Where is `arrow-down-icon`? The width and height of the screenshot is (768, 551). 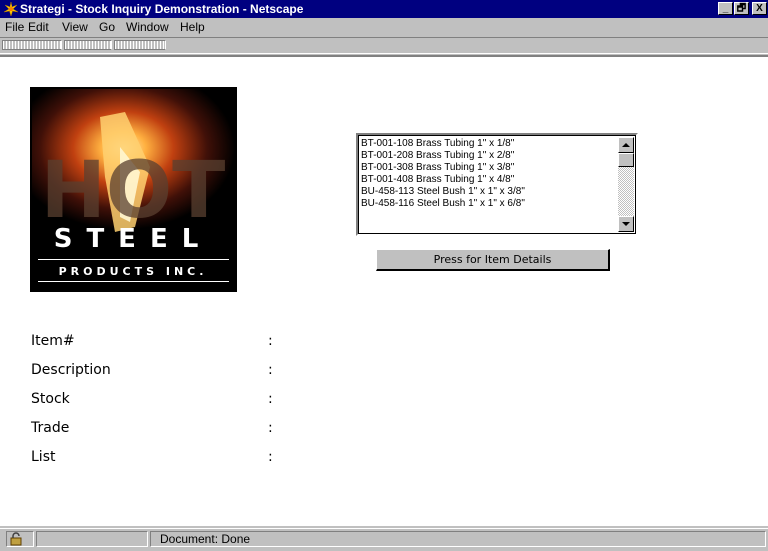 arrow-down-icon is located at coordinates (626, 224).